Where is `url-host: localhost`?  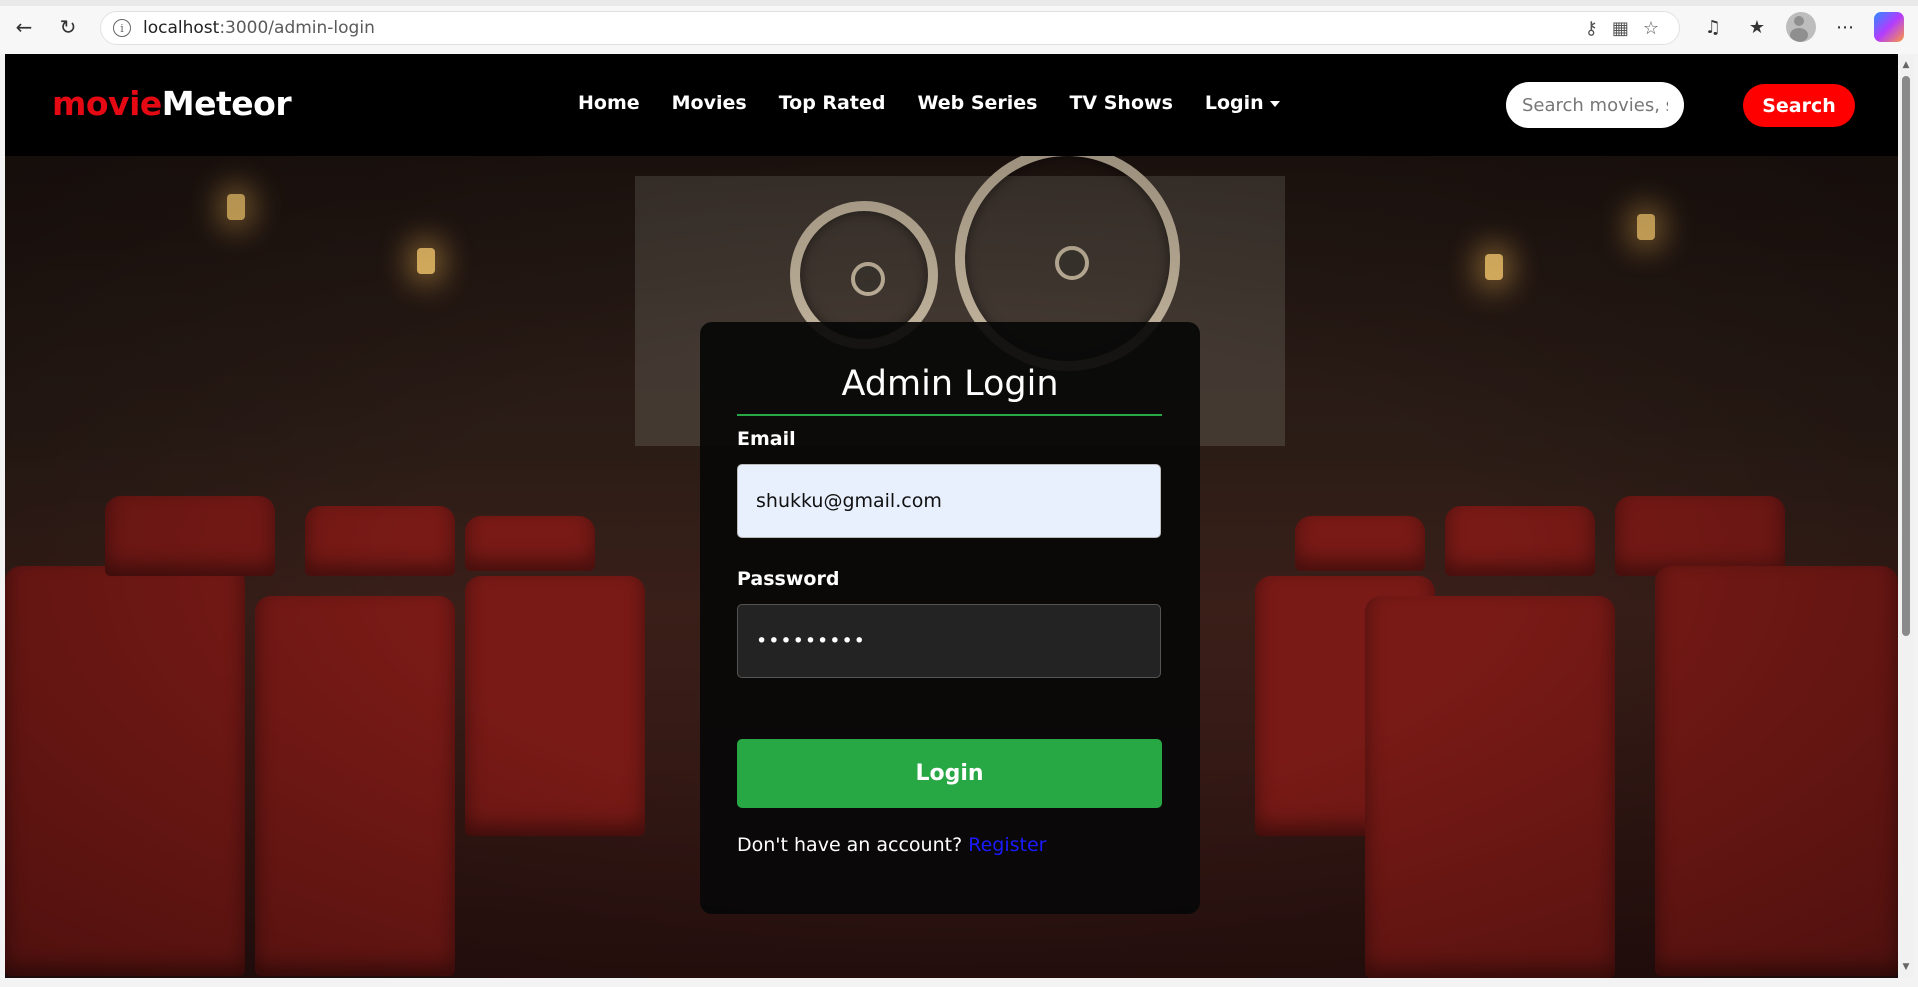
url-host: localhost is located at coordinates (181, 28).